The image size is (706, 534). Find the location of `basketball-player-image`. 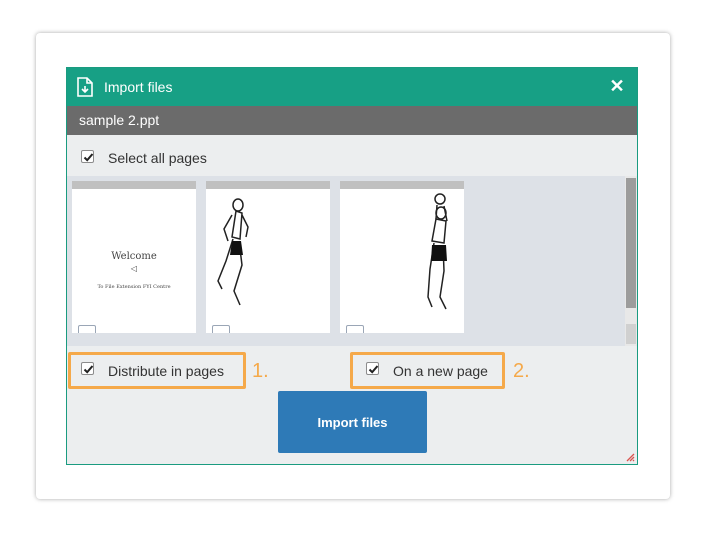

basketball-player-image is located at coordinates (437, 251).